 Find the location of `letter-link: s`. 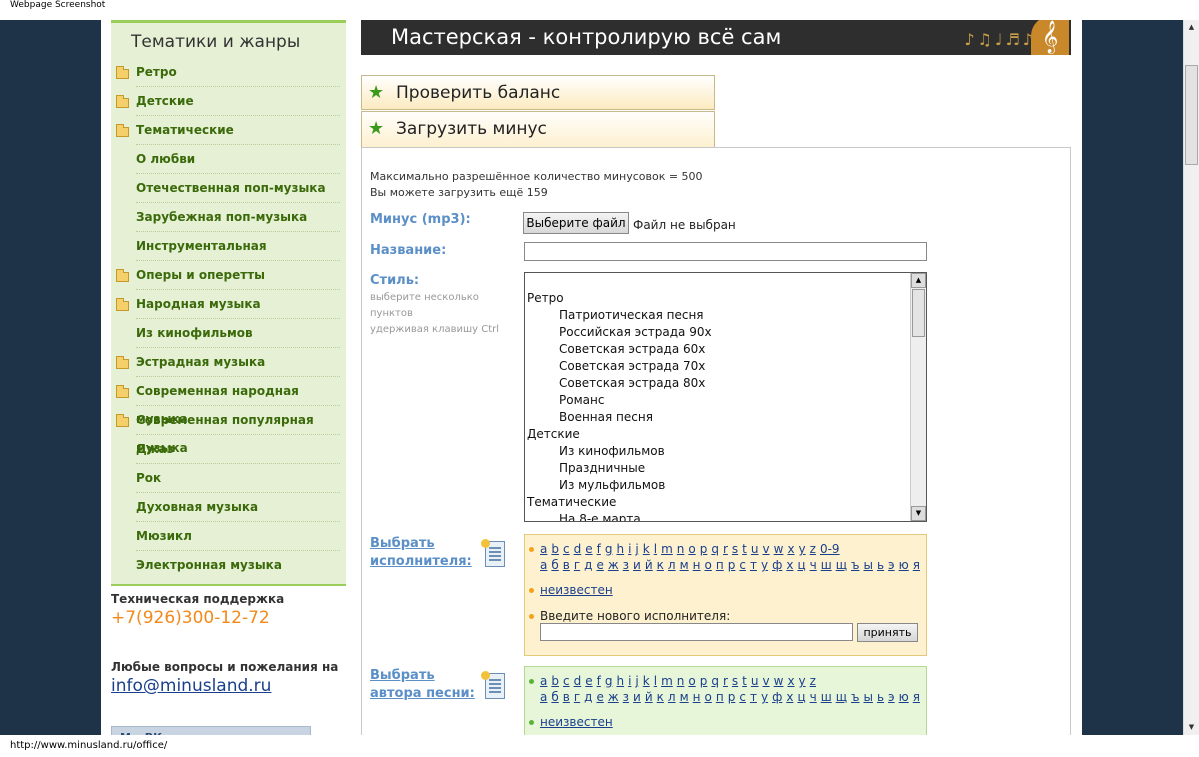

letter-link: s is located at coordinates (735, 681).